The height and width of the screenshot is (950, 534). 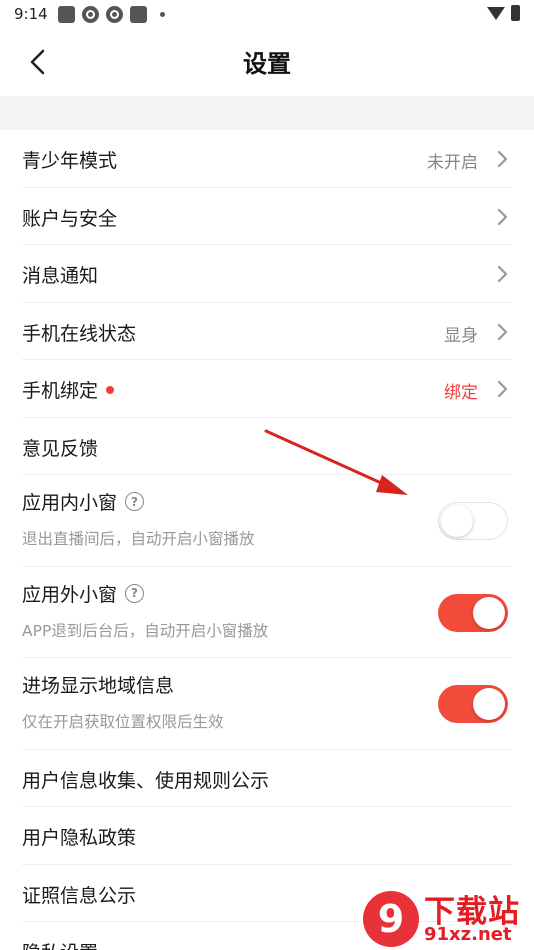 I want to click on watermark-logo-text: 9, so click(x=391, y=919).